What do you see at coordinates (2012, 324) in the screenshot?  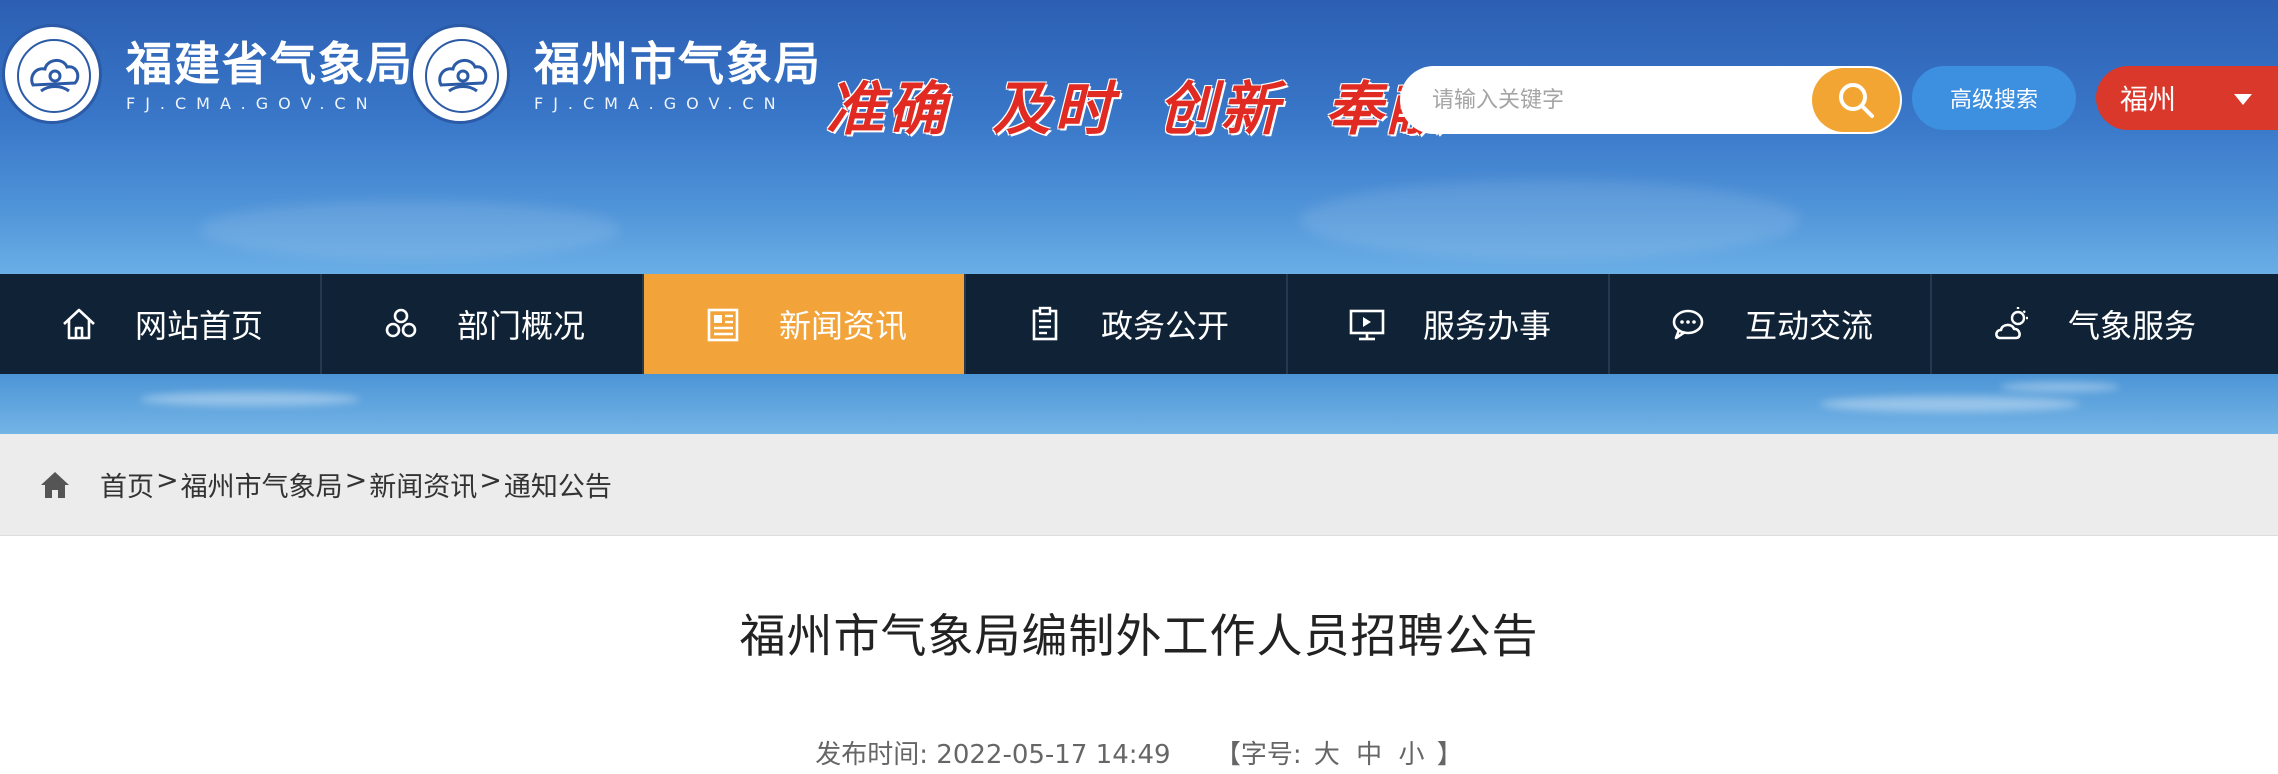 I see `weather-icon` at bounding box center [2012, 324].